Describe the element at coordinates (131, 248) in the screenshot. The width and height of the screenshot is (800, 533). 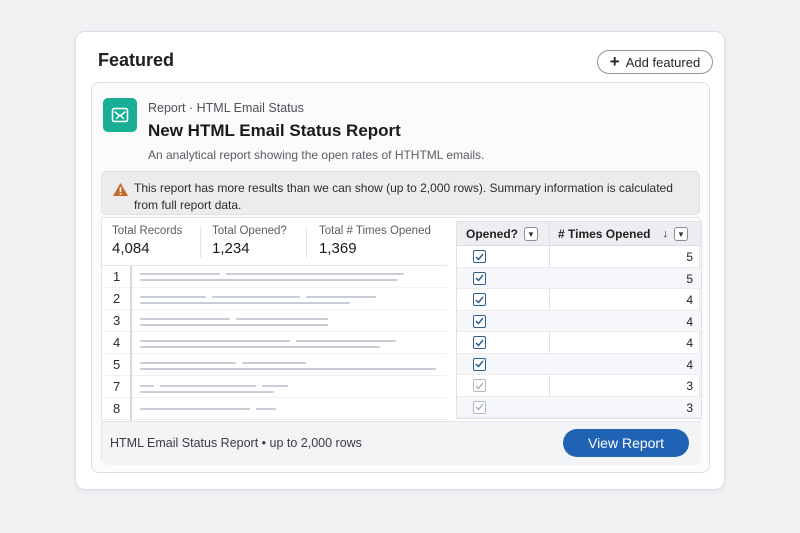
I see `stat-value: 4,084` at that location.